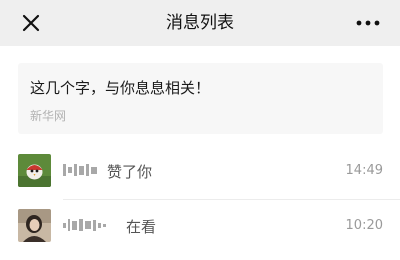  What do you see at coordinates (364, 225) in the screenshot?
I see `notification-time: 10:20` at bounding box center [364, 225].